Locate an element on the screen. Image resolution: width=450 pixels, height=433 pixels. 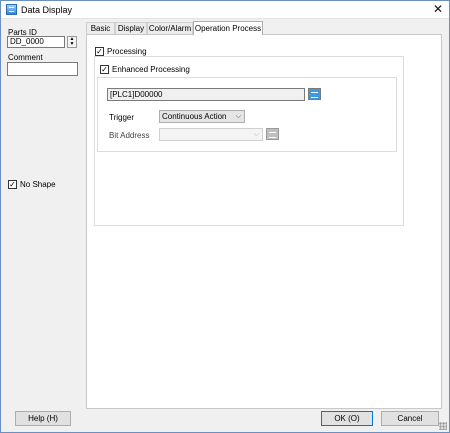
parts-id-input: DD_0000 is located at coordinates (36, 42).